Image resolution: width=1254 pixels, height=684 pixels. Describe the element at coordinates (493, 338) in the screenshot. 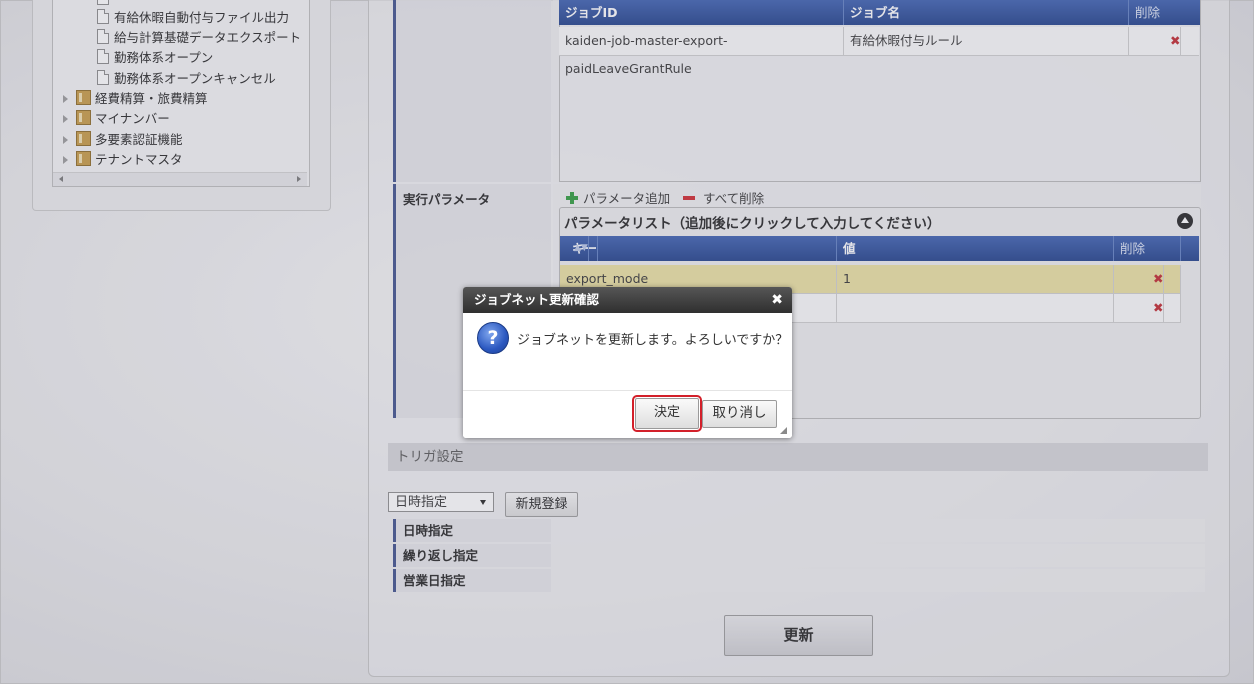

I see `question-icon: ?` at that location.